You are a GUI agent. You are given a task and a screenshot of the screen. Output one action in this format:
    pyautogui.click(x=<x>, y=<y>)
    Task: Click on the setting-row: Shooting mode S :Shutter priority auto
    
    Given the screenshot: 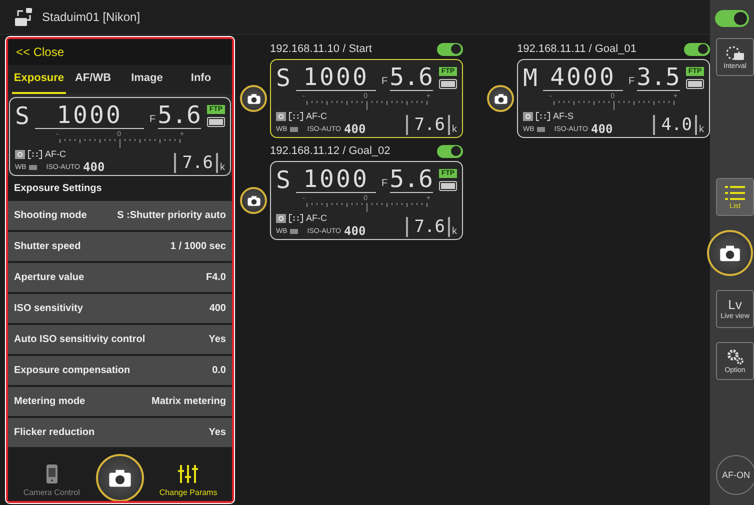 What is the action you would take?
    pyautogui.click(x=120, y=215)
    